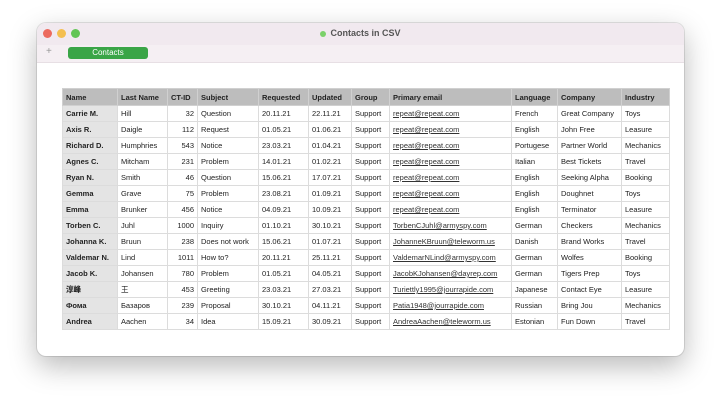 Image resolution: width=720 pixels, height=407 pixels. I want to click on company-cell: Terminator, so click(589, 209).